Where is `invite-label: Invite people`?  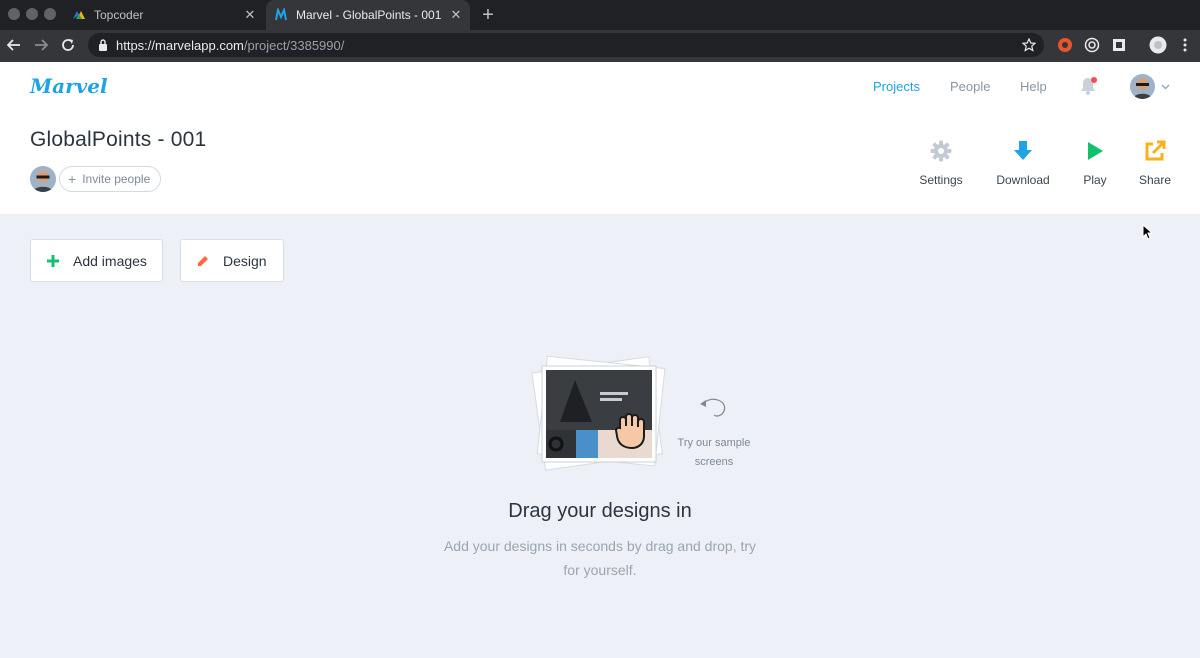
invite-label: Invite people is located at coordinates (116, 179).